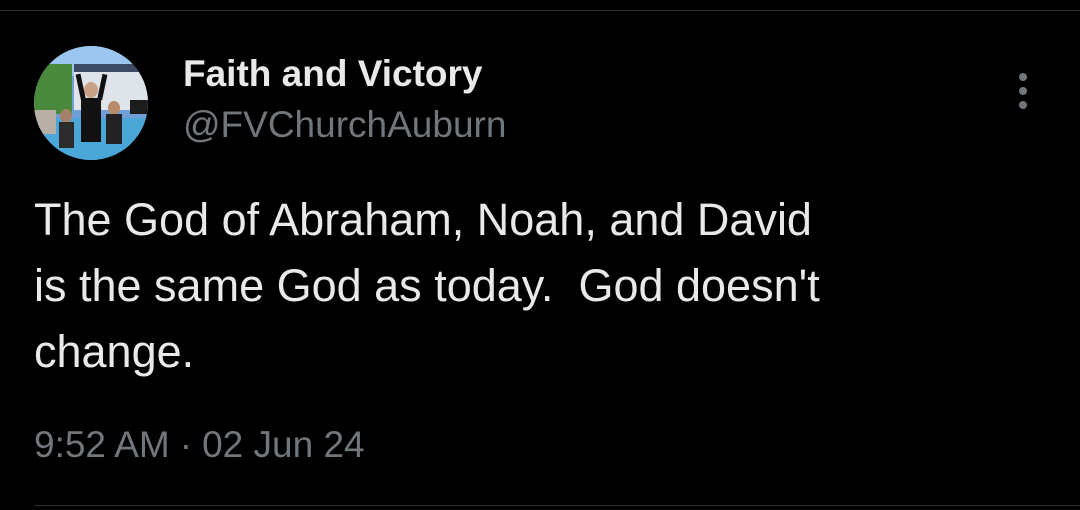  Describe the element at coordinates (344, 125) in the screenshot. I see `author-handle: @FVChurchAuburn` at that location.